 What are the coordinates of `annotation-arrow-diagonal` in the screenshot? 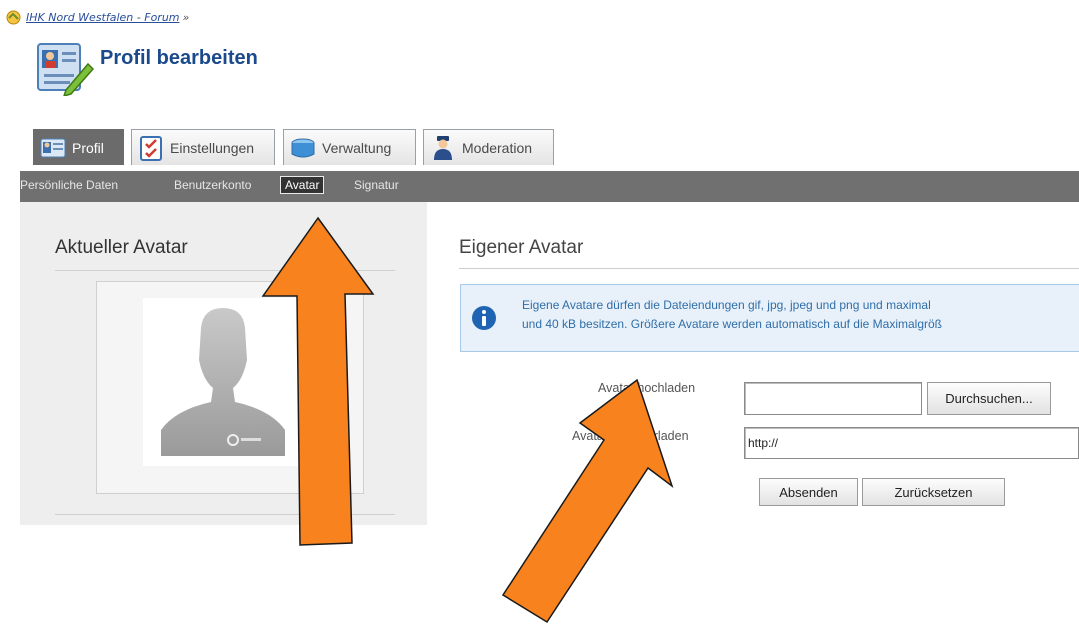 It's located at (587, 501).